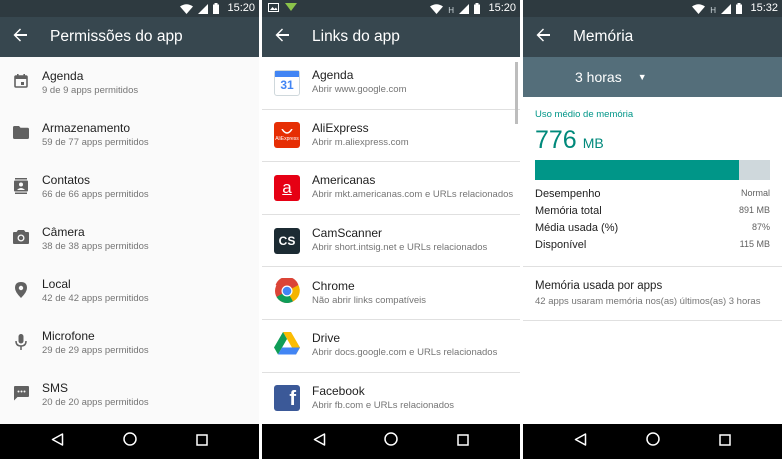  What do you see at coordinates (391, 8) in the screenshot?
I see `status-bar: H 15:20` at bounding box center [391, 8].